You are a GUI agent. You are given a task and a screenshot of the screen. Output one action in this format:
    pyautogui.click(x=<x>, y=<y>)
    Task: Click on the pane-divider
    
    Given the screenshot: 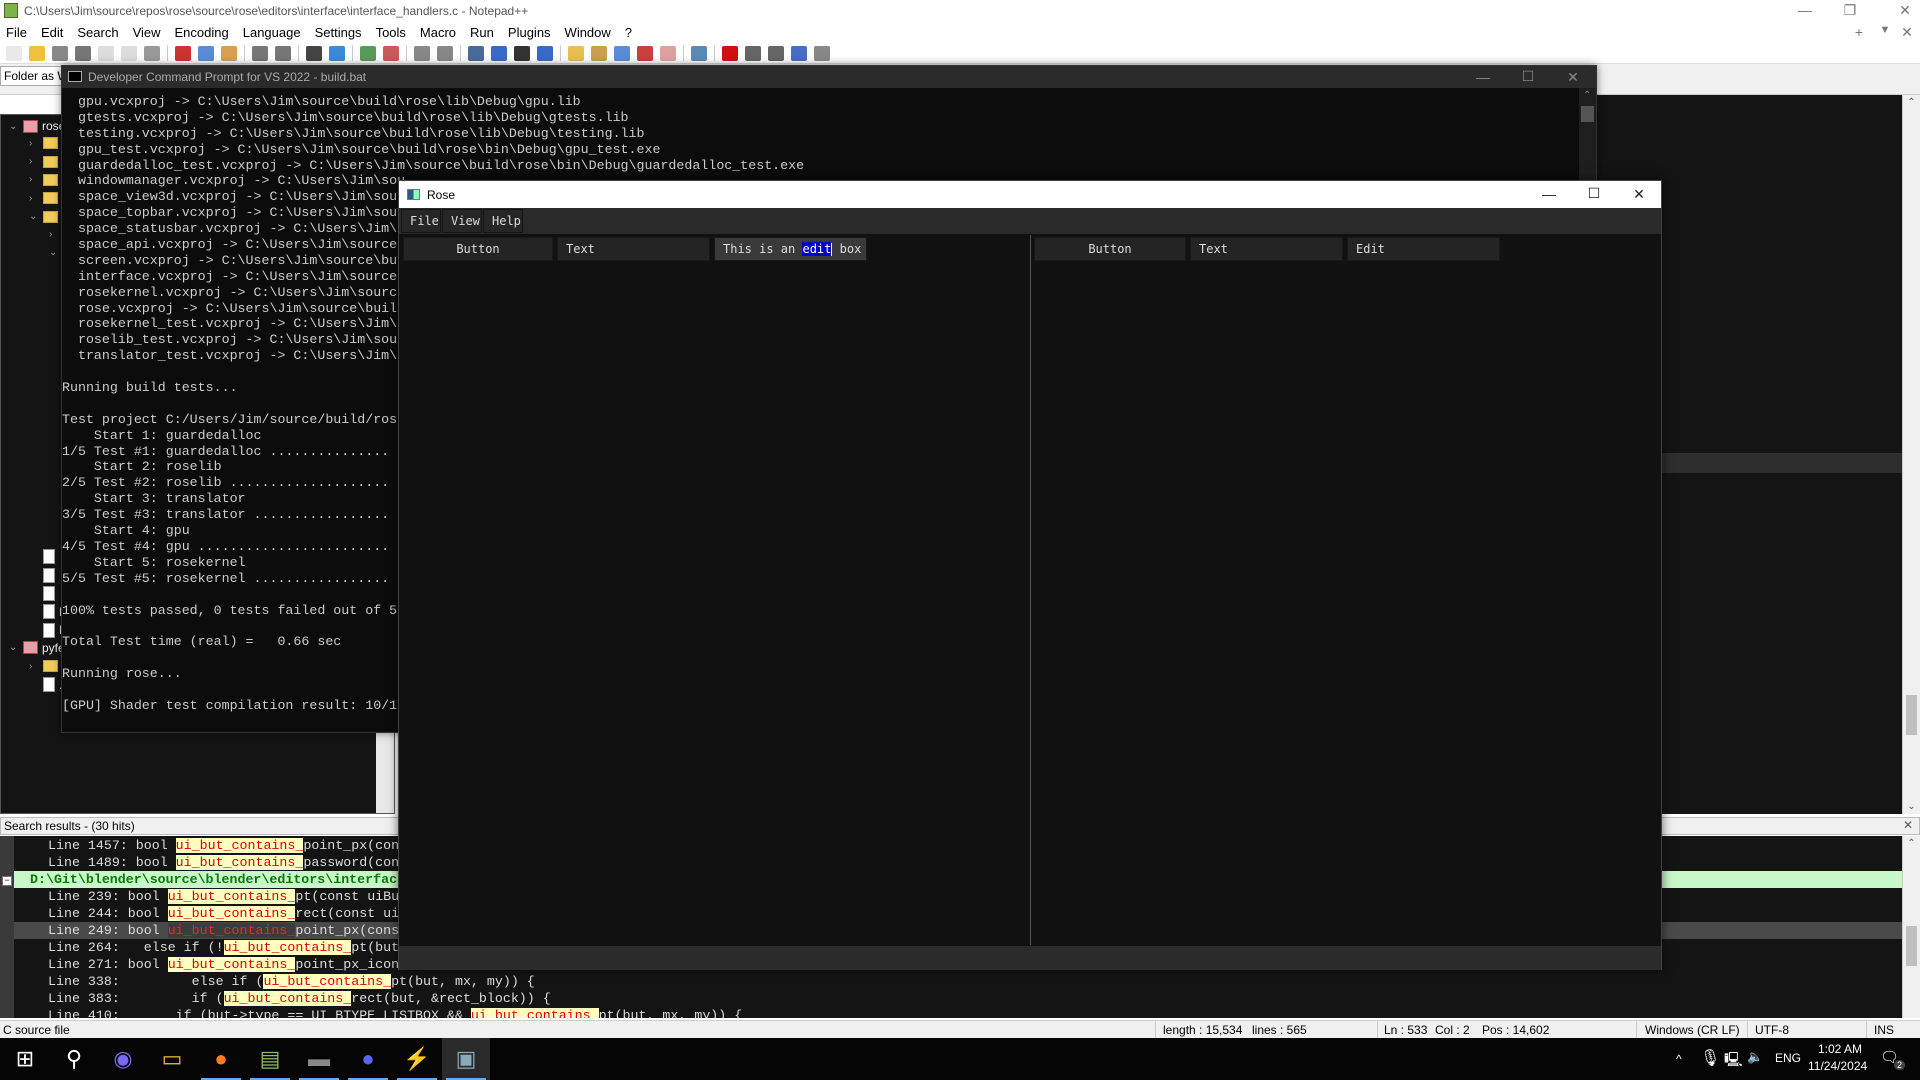 What is the action you would take?
    pyautogui.click(x=1030, y=590)
    